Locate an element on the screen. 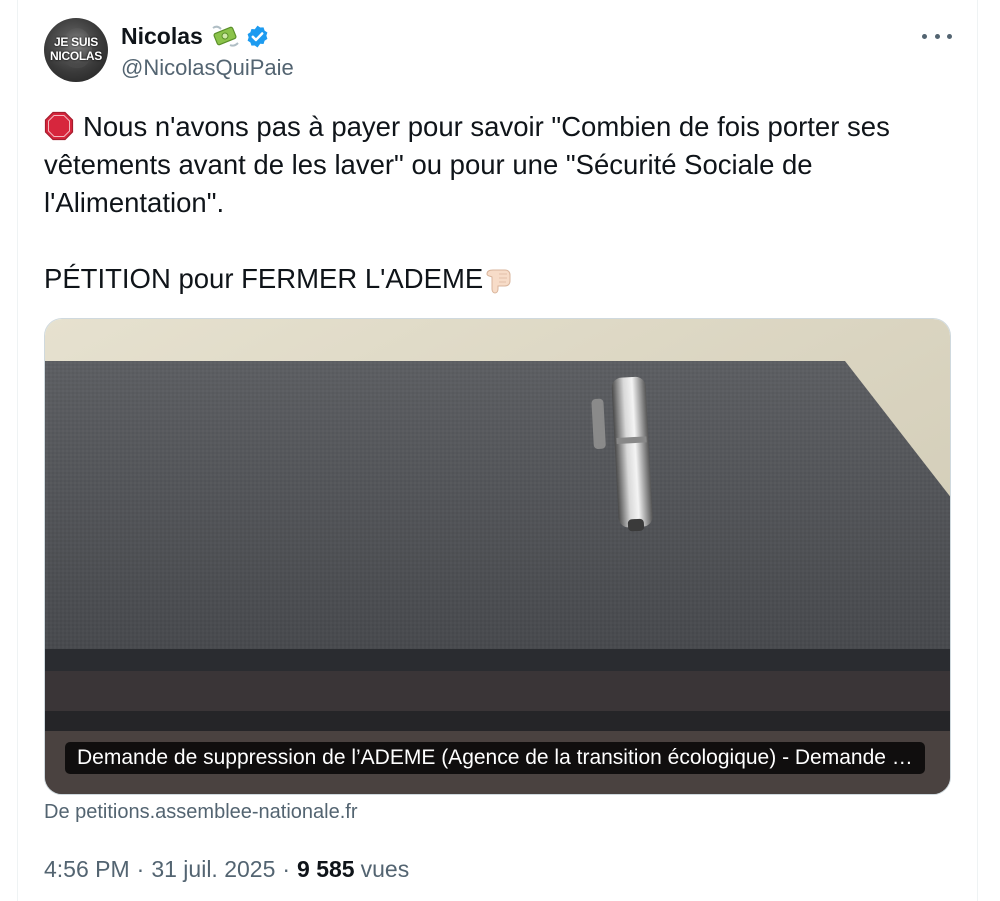  display-name: Nicolas is located at coordinates (162, 36).